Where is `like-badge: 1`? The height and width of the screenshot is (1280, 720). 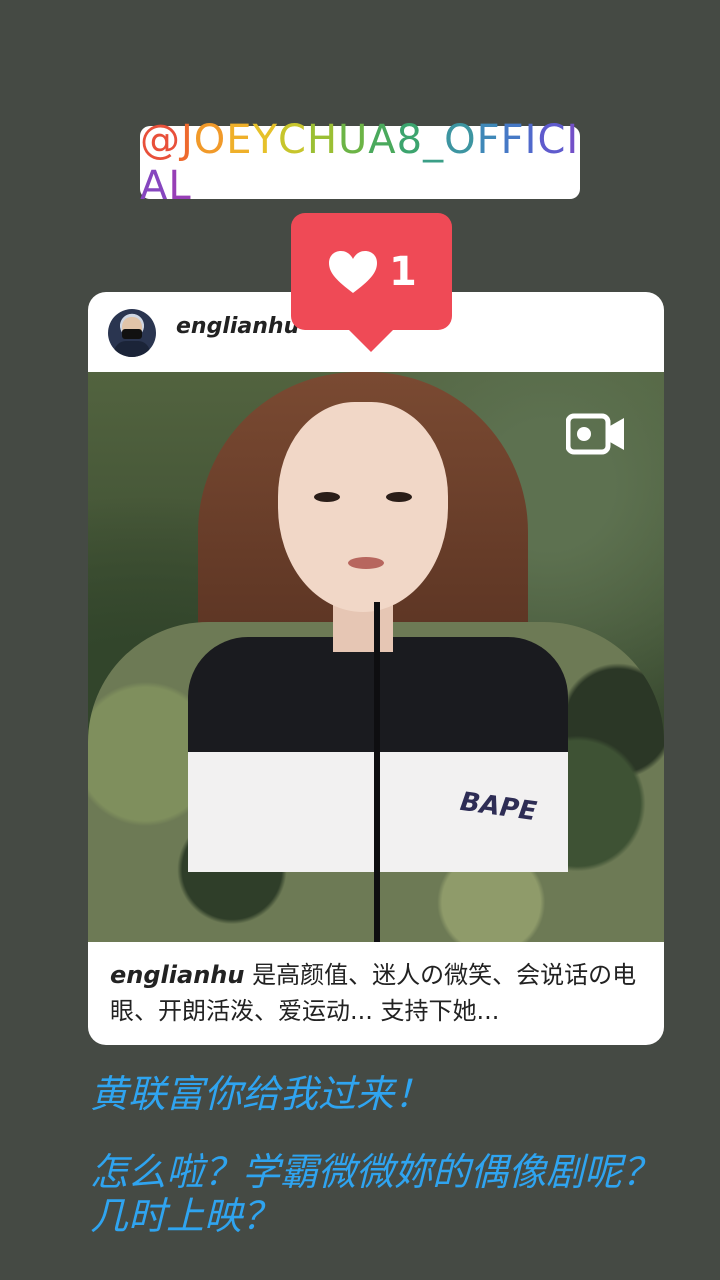
like-badge: 1 is located at coordinates (371, 282).